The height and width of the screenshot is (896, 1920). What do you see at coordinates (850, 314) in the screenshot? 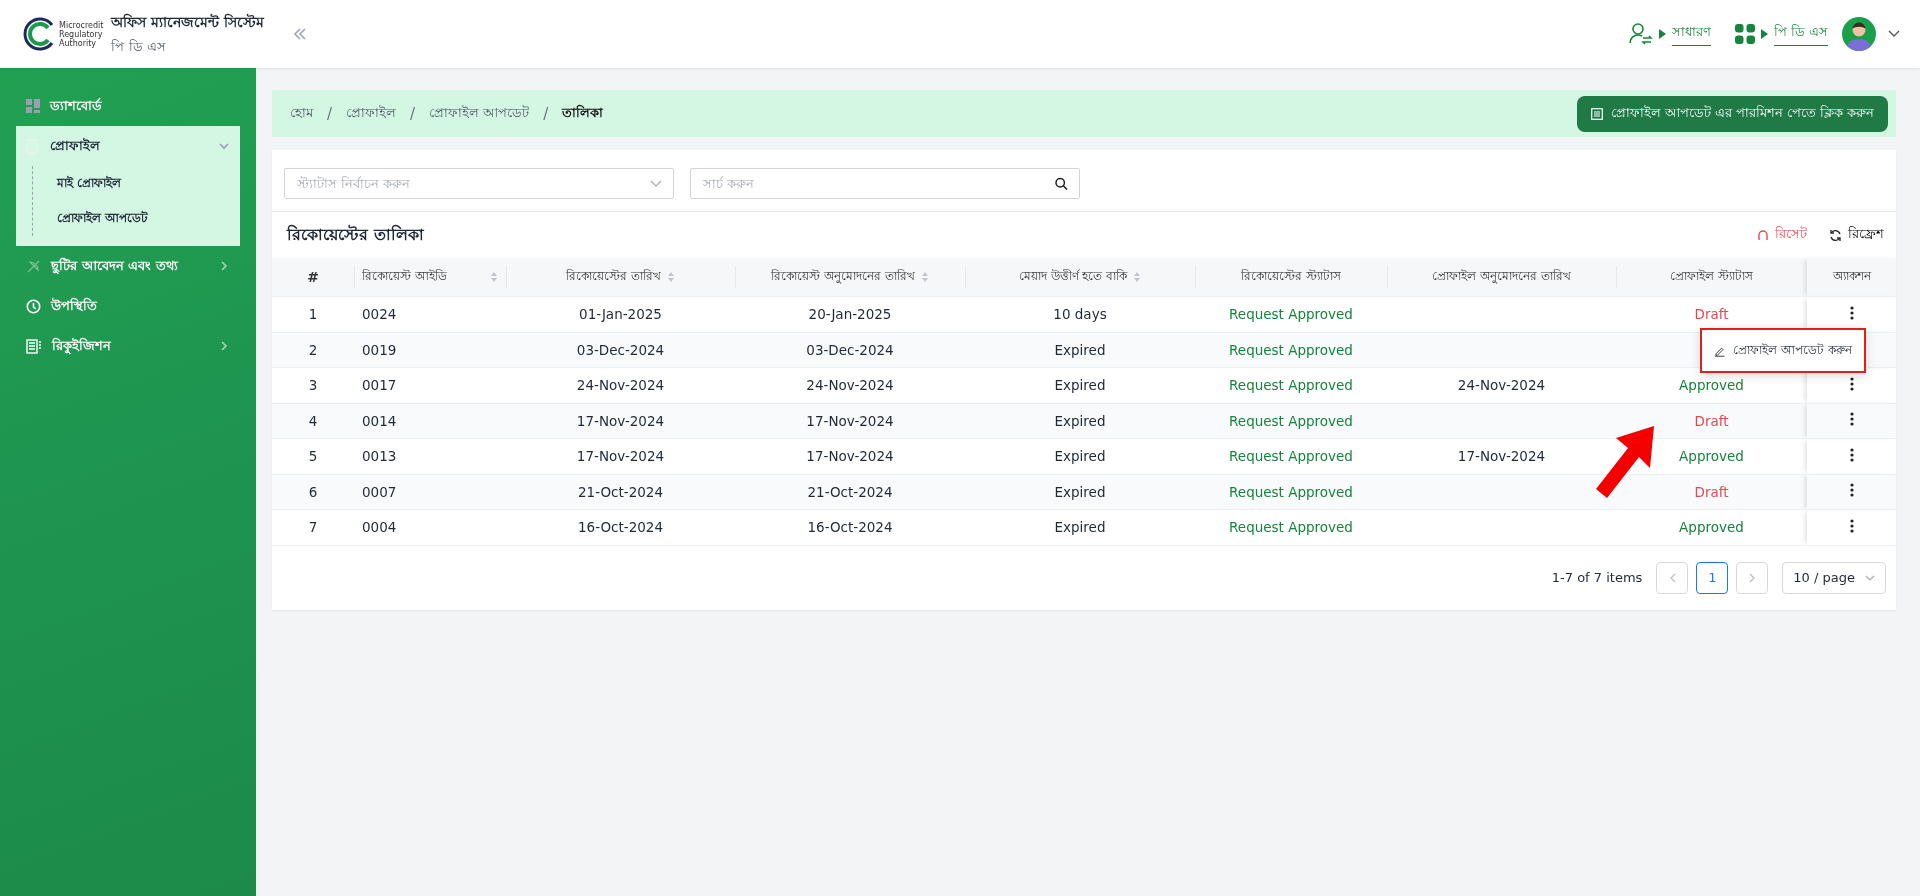
I see `table-cell: 20-Jan-2025` at bounding box center [850, 314].